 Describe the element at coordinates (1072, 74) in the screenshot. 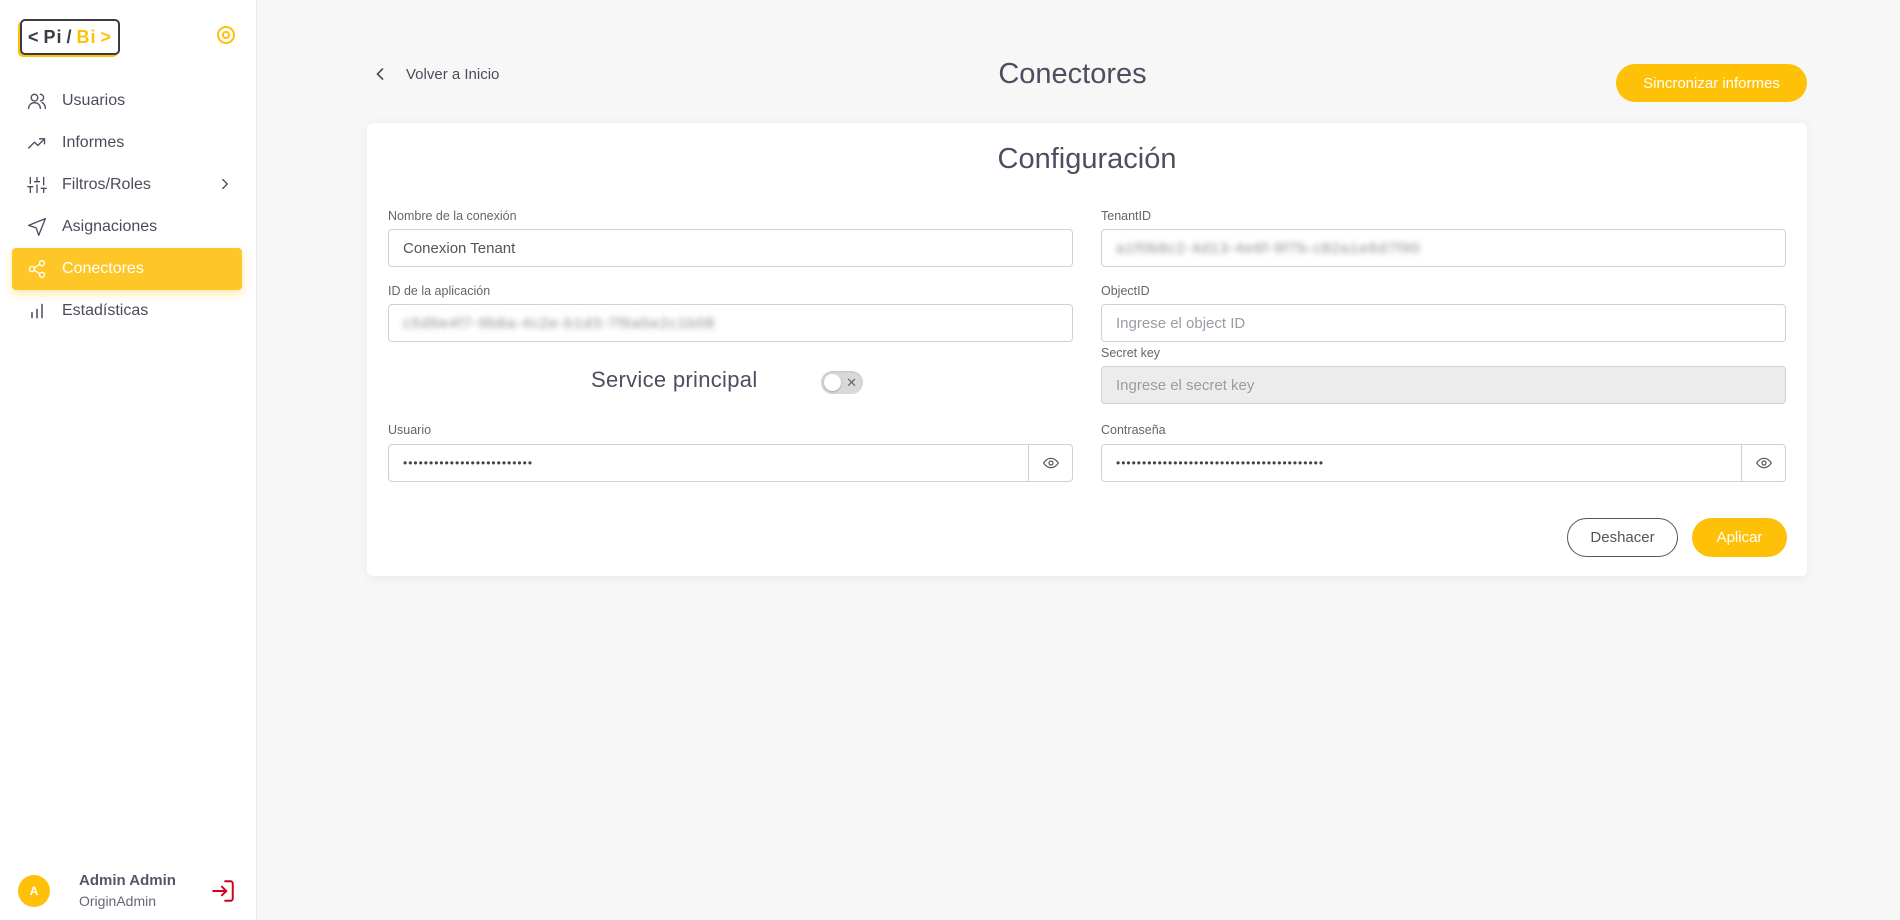

I see `page-title: Conectores` at that location.